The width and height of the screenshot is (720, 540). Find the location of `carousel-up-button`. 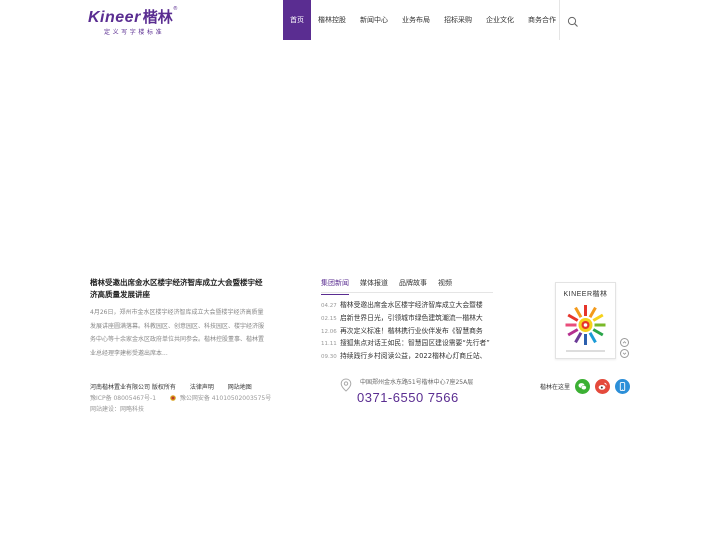

carousel-up-button is located at coordinates (624, 342).